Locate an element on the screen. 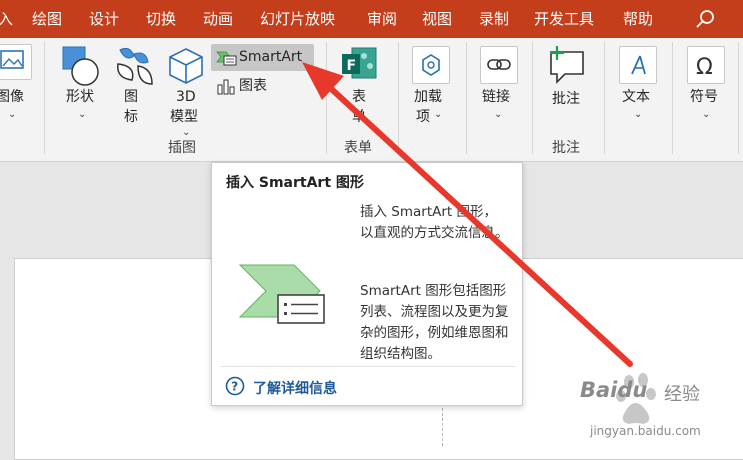 This screenshot has width=743, height=460. svg-text: Ω is located at coordinates (704, 67).